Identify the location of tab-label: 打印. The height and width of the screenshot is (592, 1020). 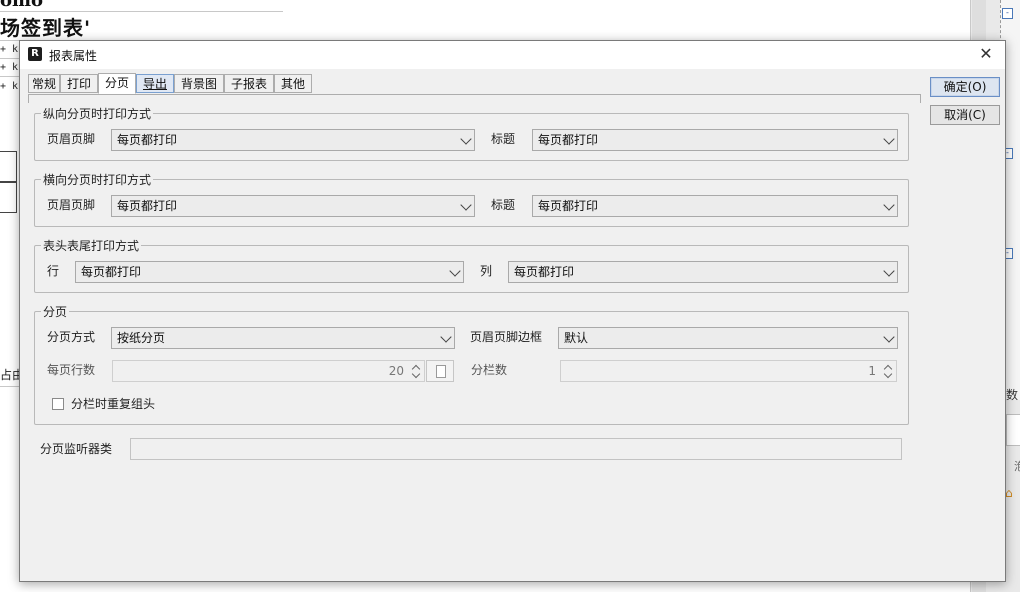
(78, 84).